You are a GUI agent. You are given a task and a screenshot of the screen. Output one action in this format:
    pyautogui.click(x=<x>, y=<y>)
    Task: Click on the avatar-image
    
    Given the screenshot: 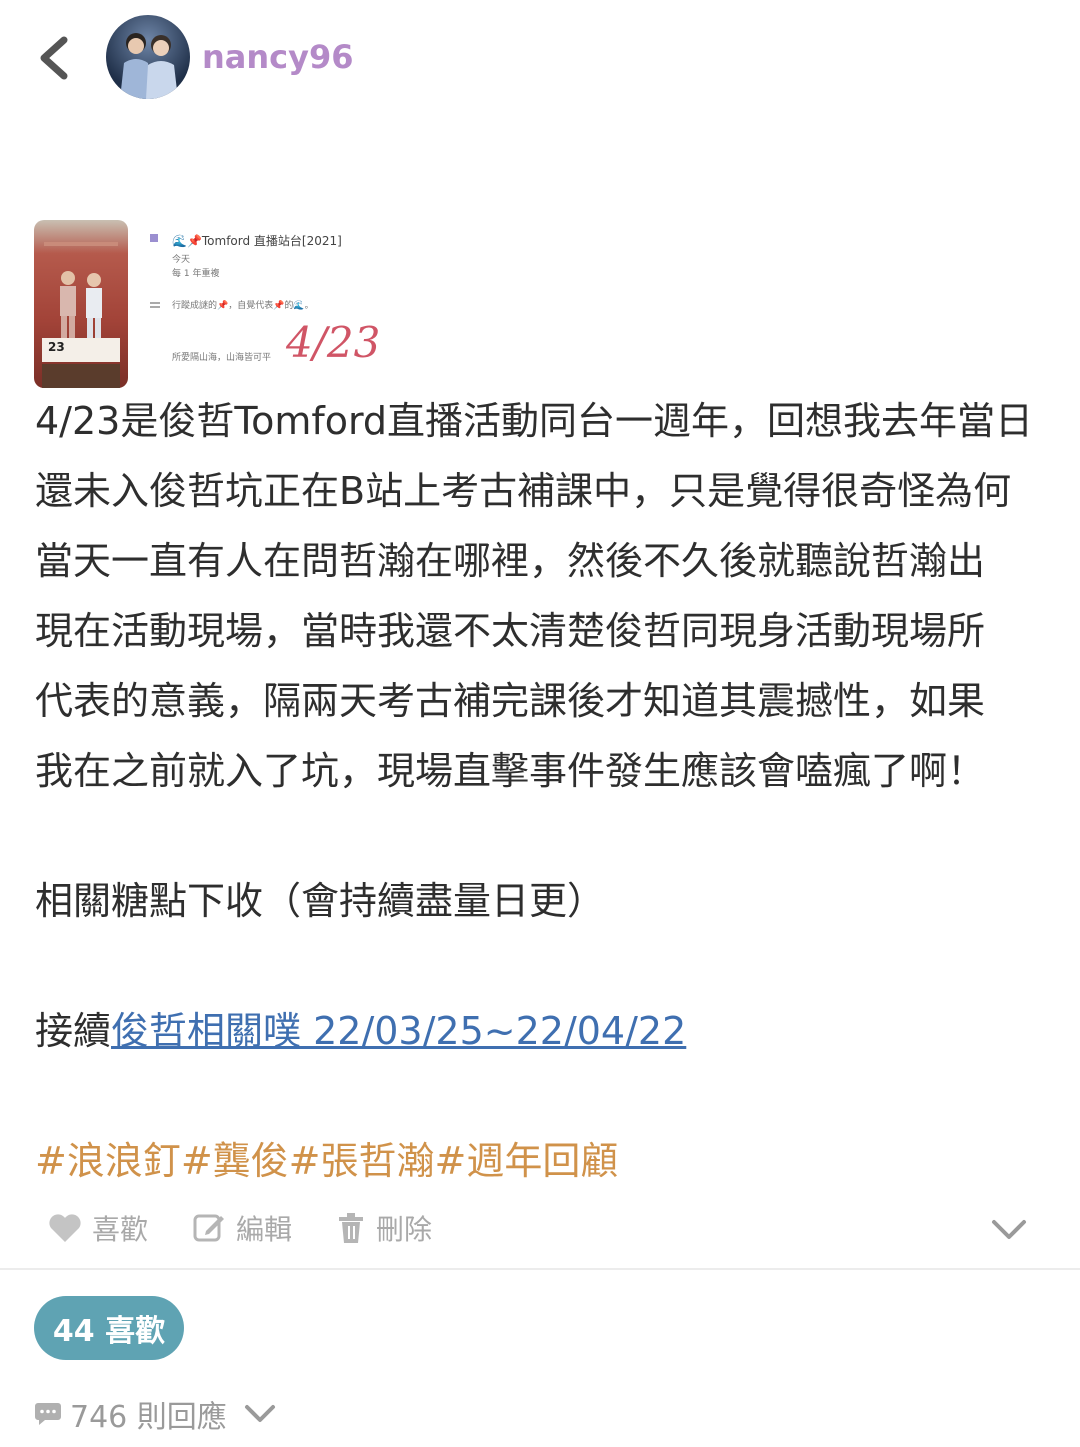 What is the action you would take?
    pyautogui.click(x=149, y=66)
    